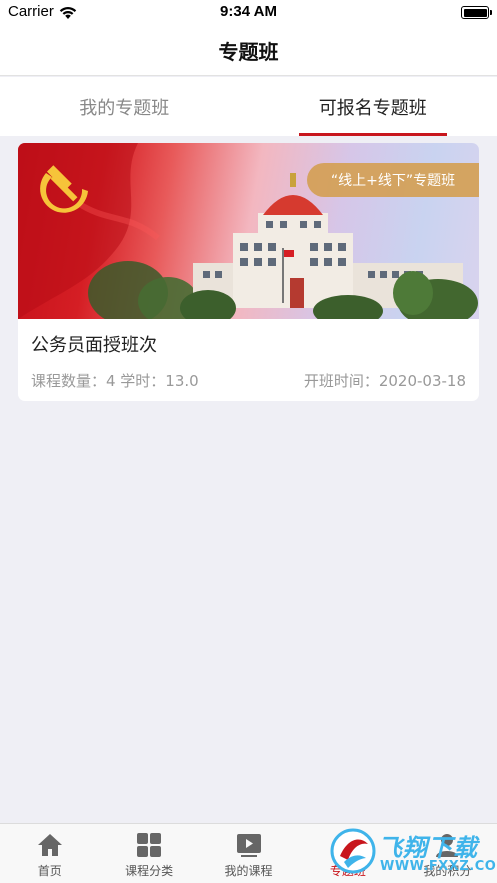 The width and height of the screenshot is (497, 883). I want to click on tab-bar-label: 首页, so click(49, 871).